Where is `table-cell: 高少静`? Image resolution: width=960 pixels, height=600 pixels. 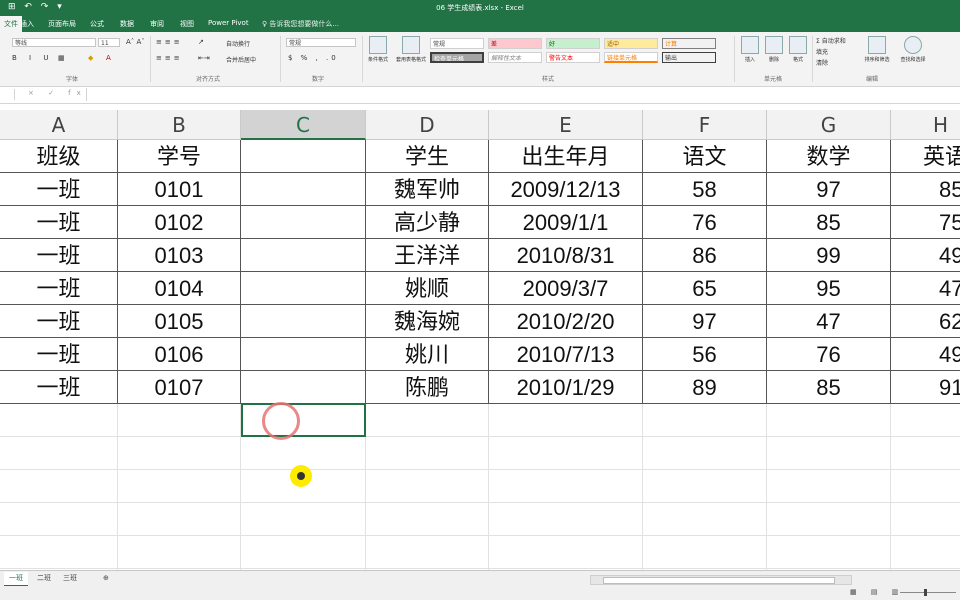 table-cell: 高少静 is located at coordinates (427, 222).